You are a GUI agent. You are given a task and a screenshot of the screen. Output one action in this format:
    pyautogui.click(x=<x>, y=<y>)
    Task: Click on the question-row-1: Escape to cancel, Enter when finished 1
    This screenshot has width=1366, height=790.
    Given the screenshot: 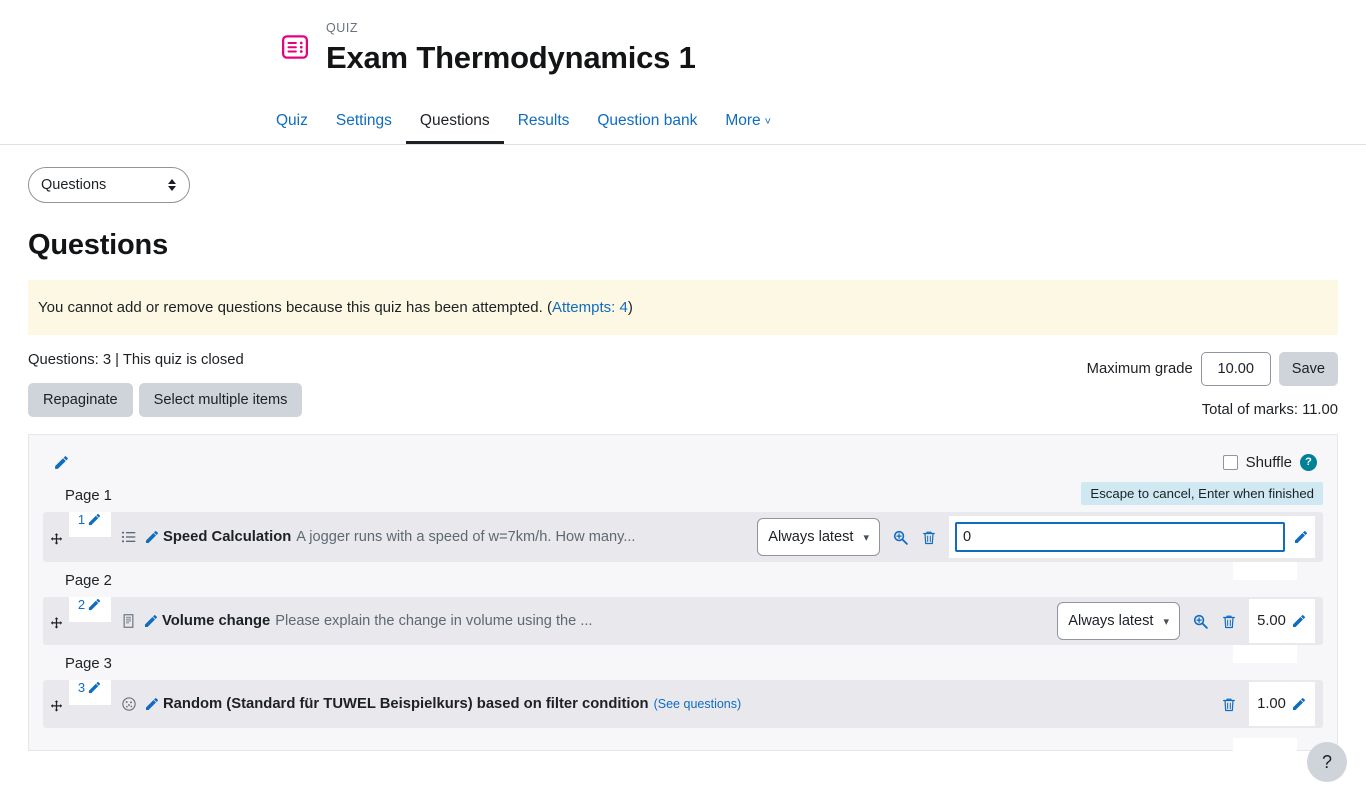 What is the action you would take?
    pyautogui.click(x=683, y=522)
    